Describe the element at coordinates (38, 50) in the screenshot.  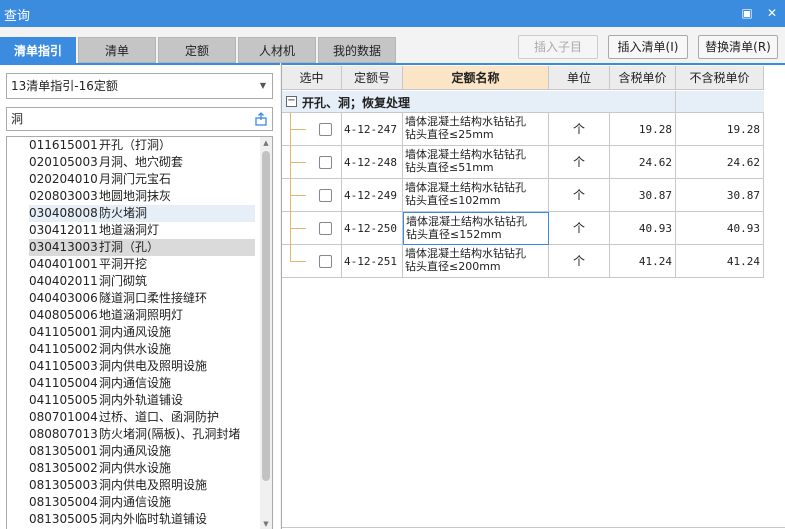
I see `tab-list-guide: 清单指引` at that location.